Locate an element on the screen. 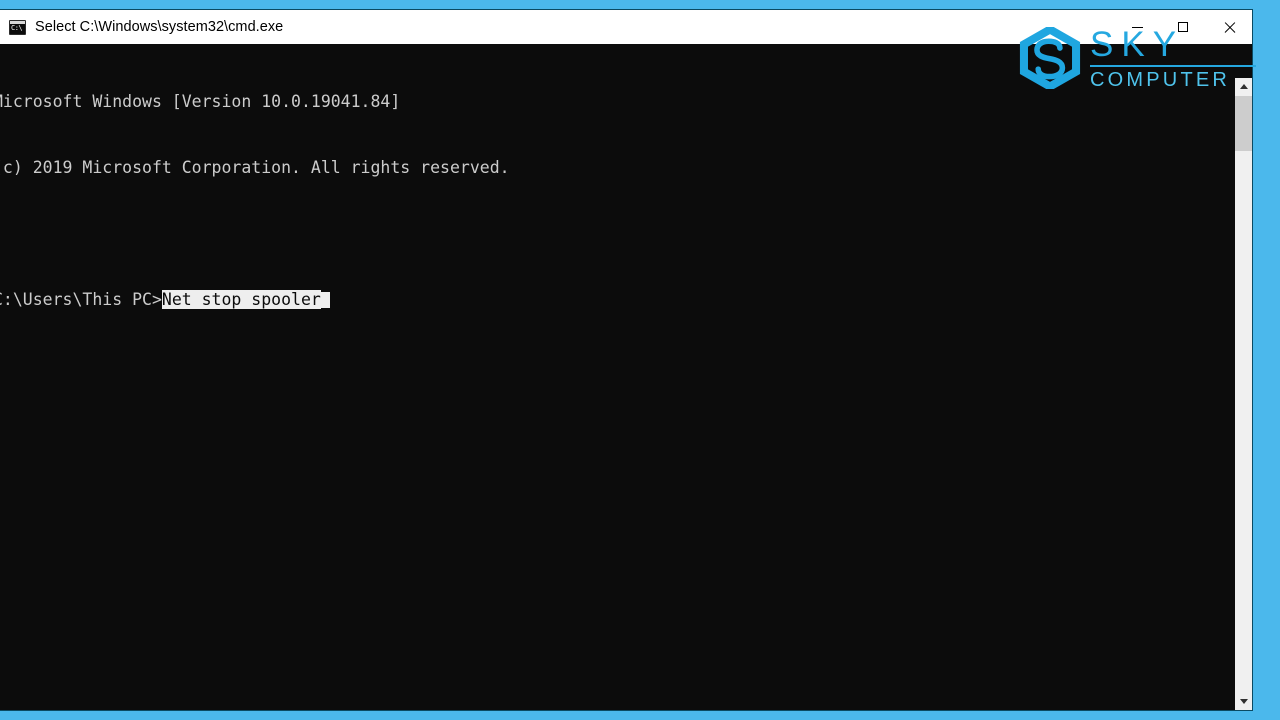 This screenshot has height=720, width=1280. window-controls is located at coordinates (1183, 27).